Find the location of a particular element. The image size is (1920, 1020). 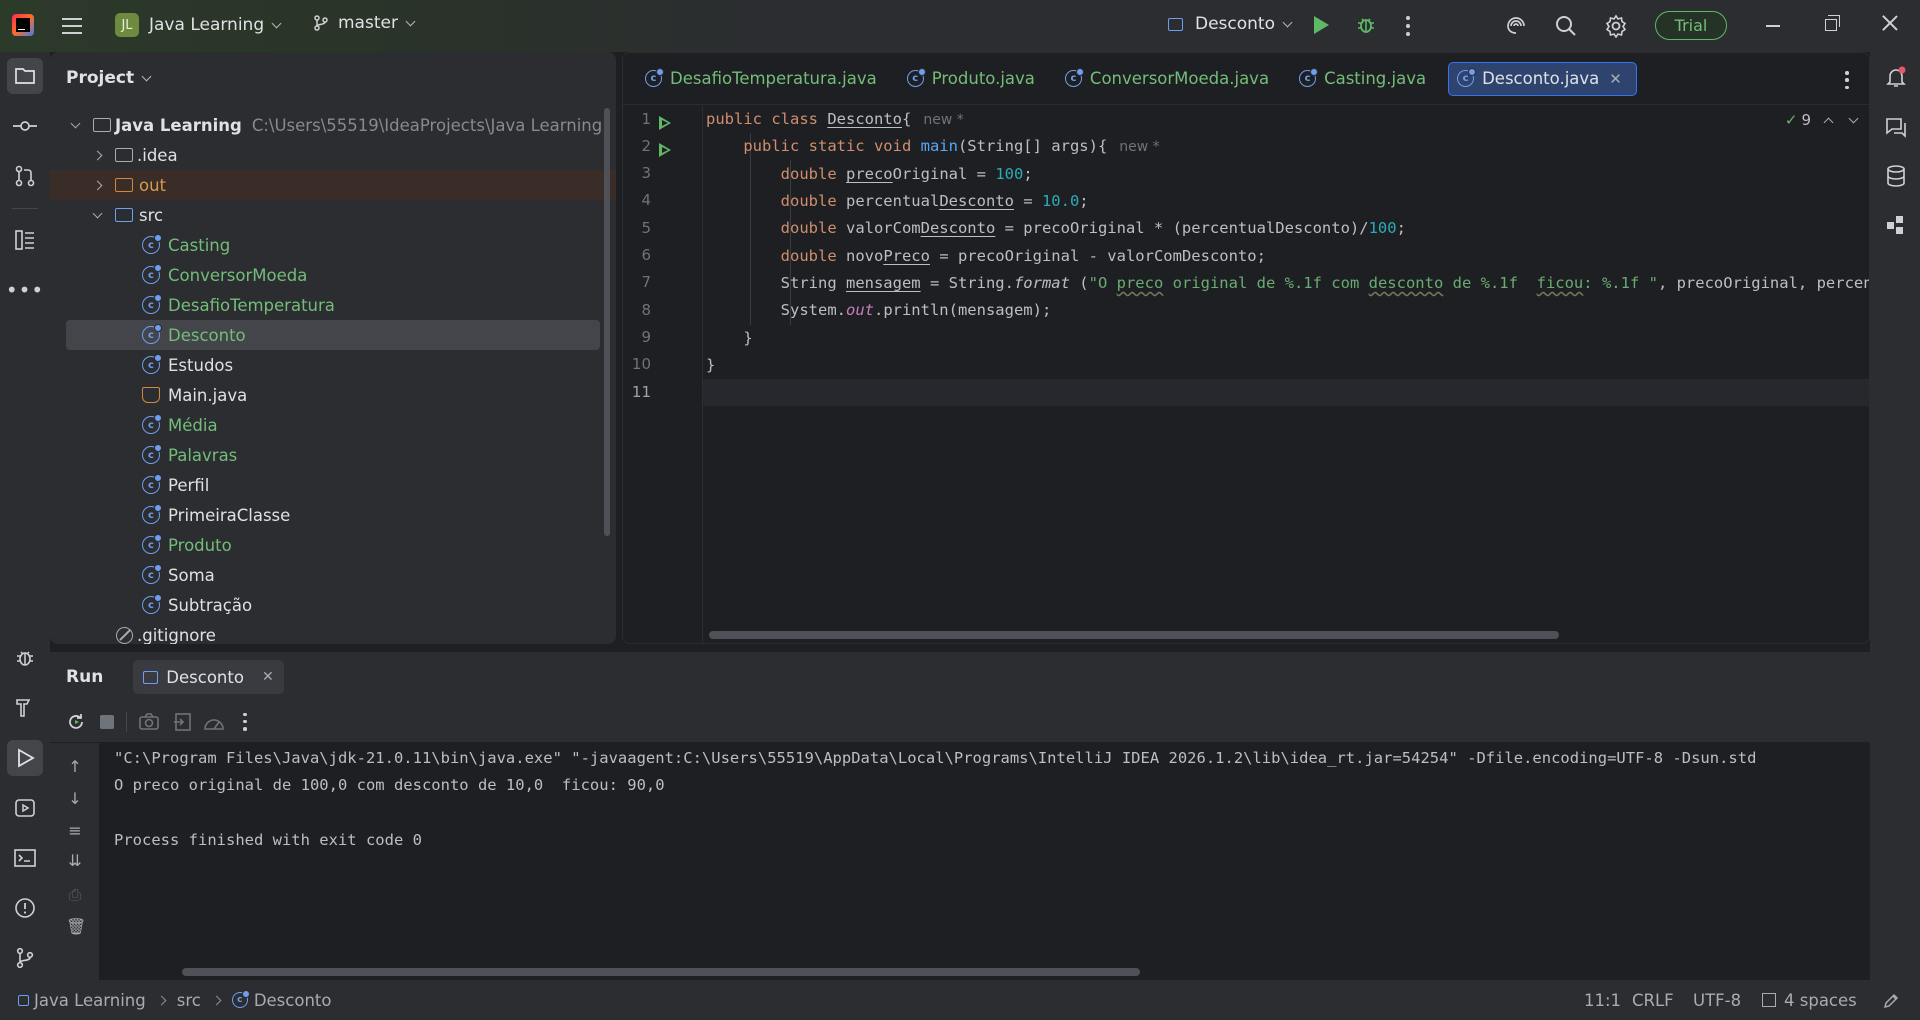

services-tool-icon is located at coordinates (25, 808).